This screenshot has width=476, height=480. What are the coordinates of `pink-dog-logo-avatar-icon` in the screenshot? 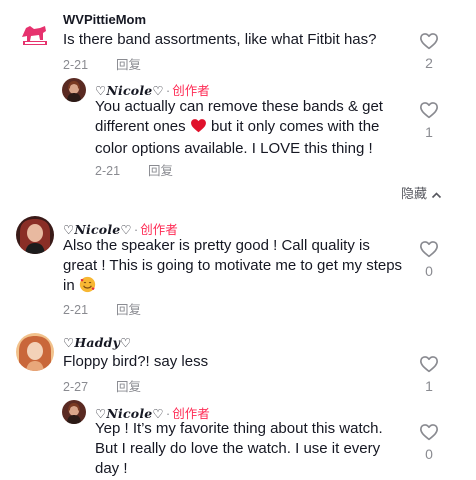 It's located at (35, 33).